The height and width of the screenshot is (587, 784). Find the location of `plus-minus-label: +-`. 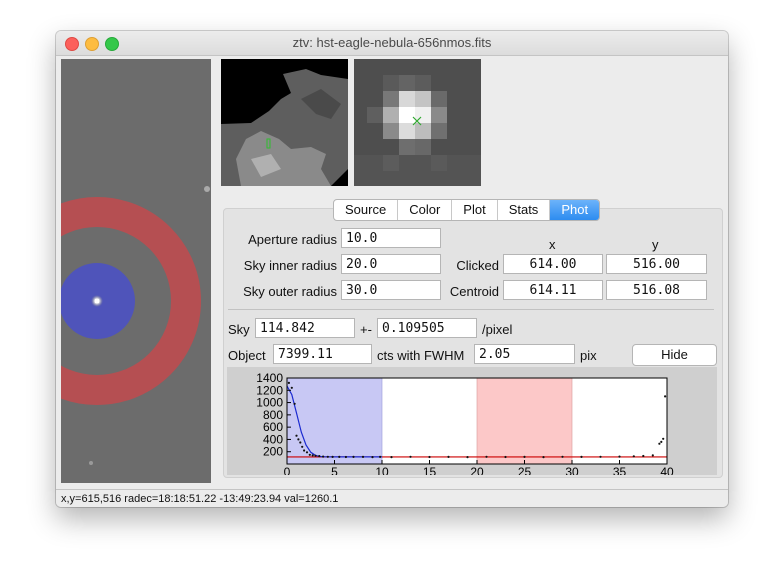

plus-minus-label: +- is located at coordinates (366, 329).